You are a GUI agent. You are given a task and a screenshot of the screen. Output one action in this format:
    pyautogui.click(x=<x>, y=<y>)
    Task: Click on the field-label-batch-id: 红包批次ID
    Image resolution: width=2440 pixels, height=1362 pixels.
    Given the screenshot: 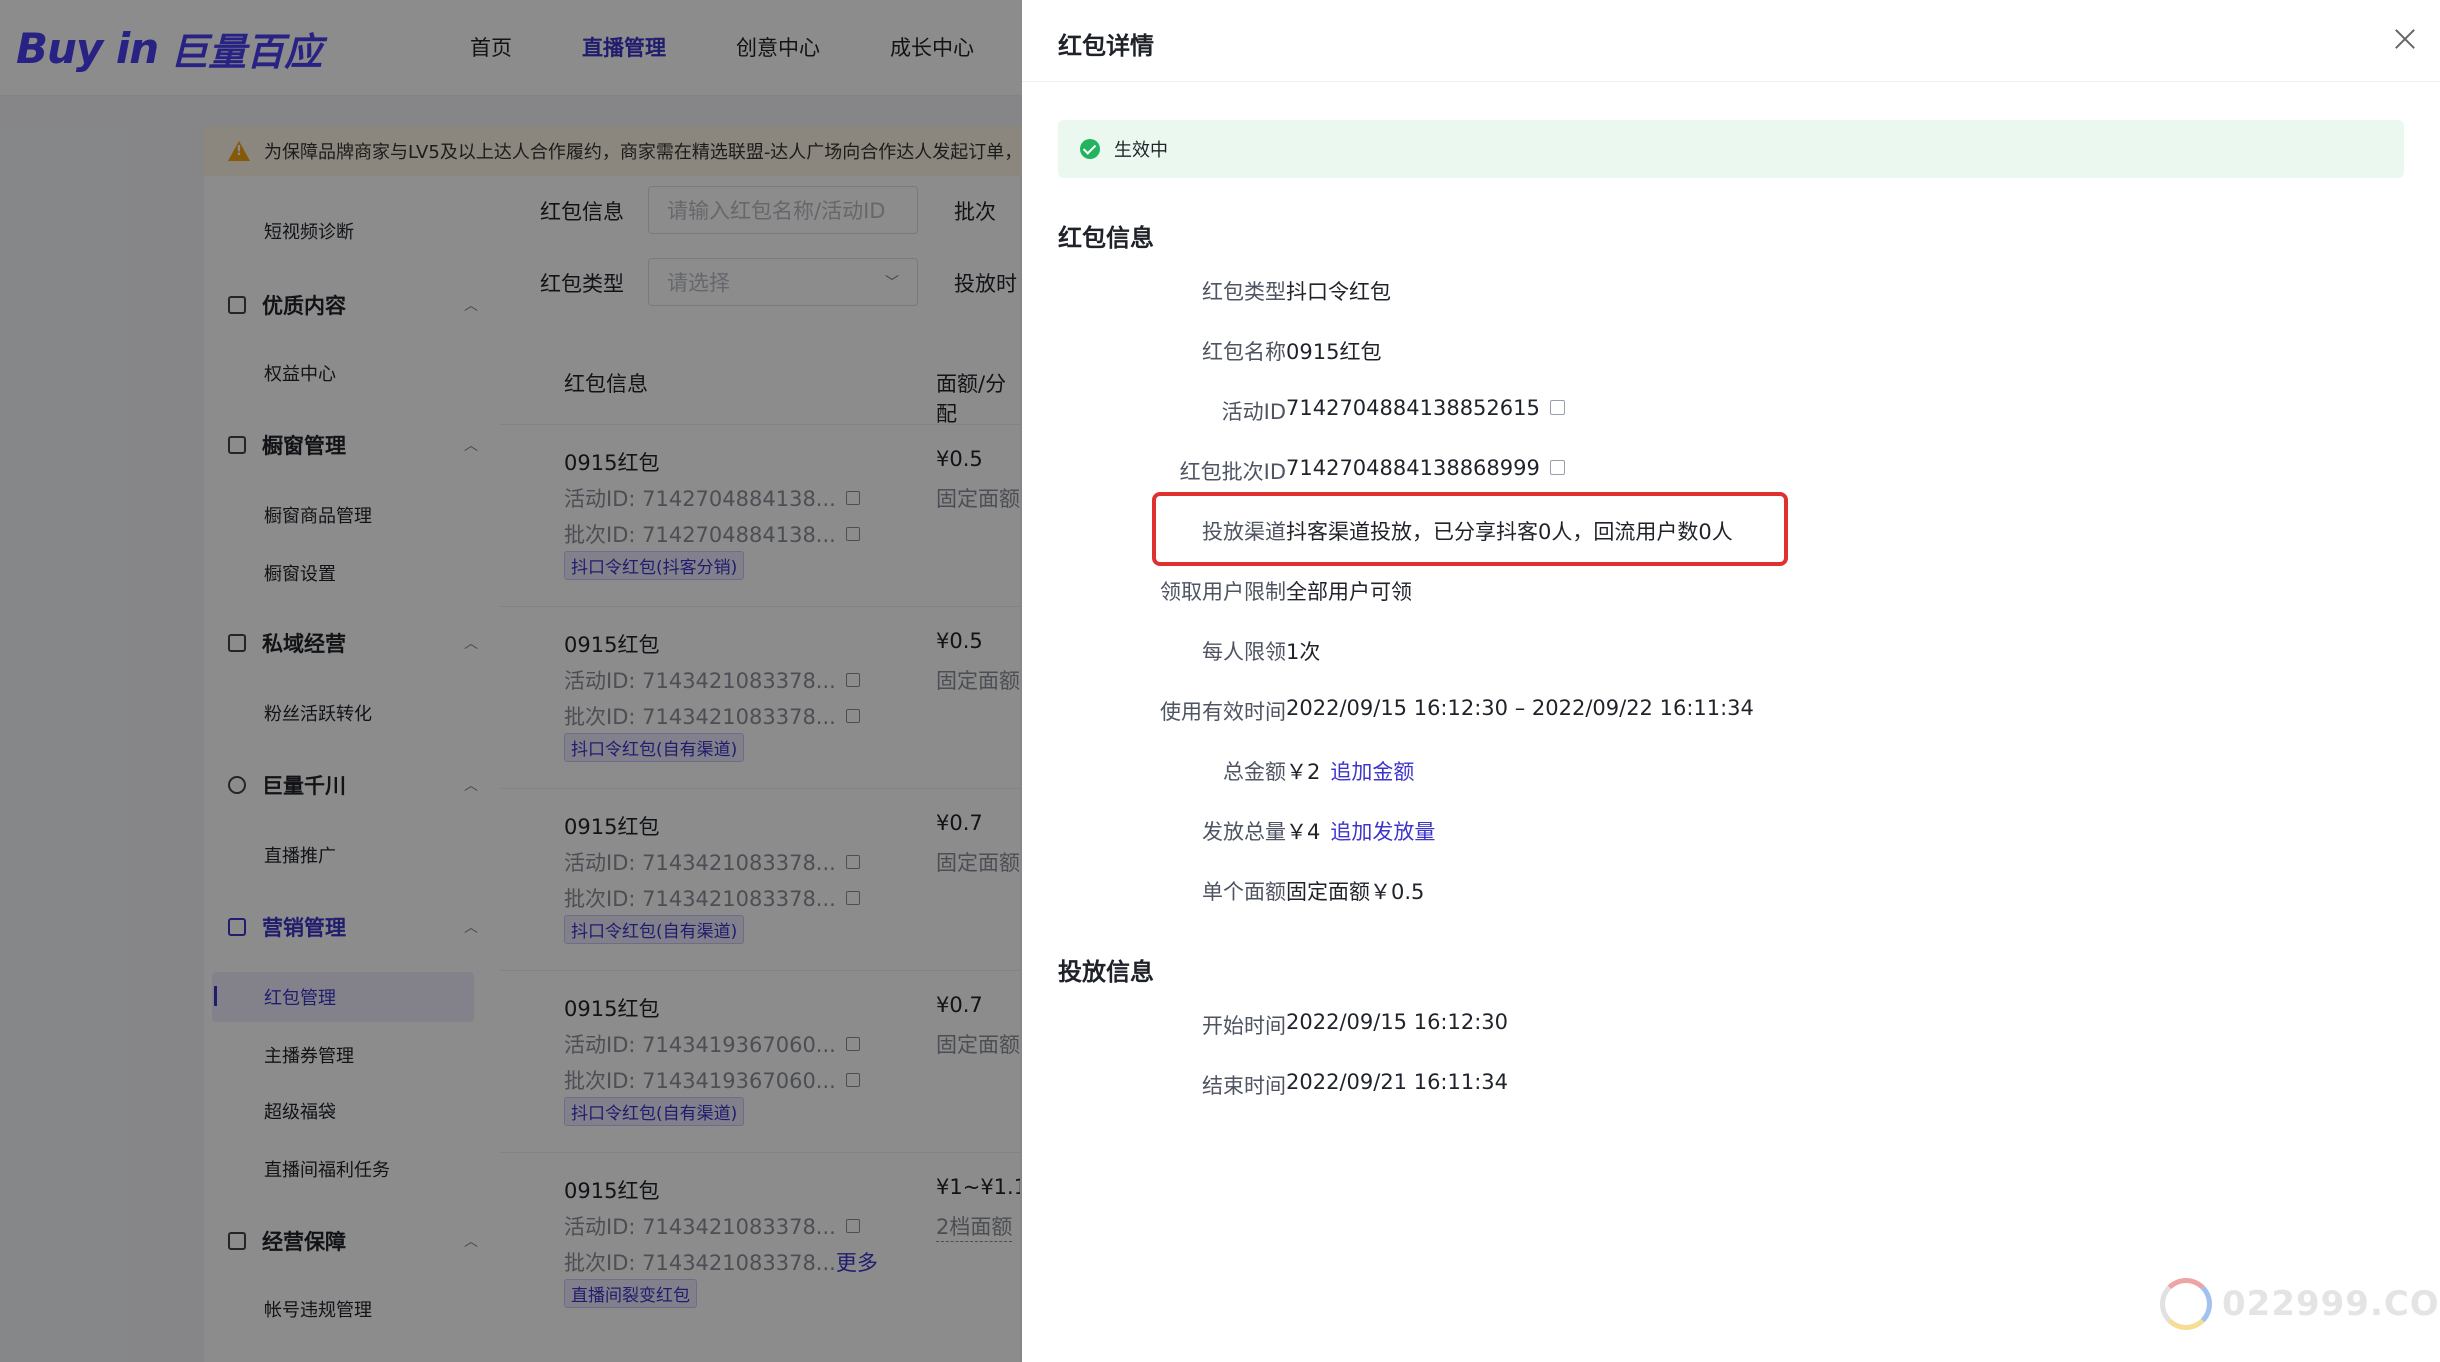 What is the action you would take?
    pyautogui.click(x=1232, y=472)
    